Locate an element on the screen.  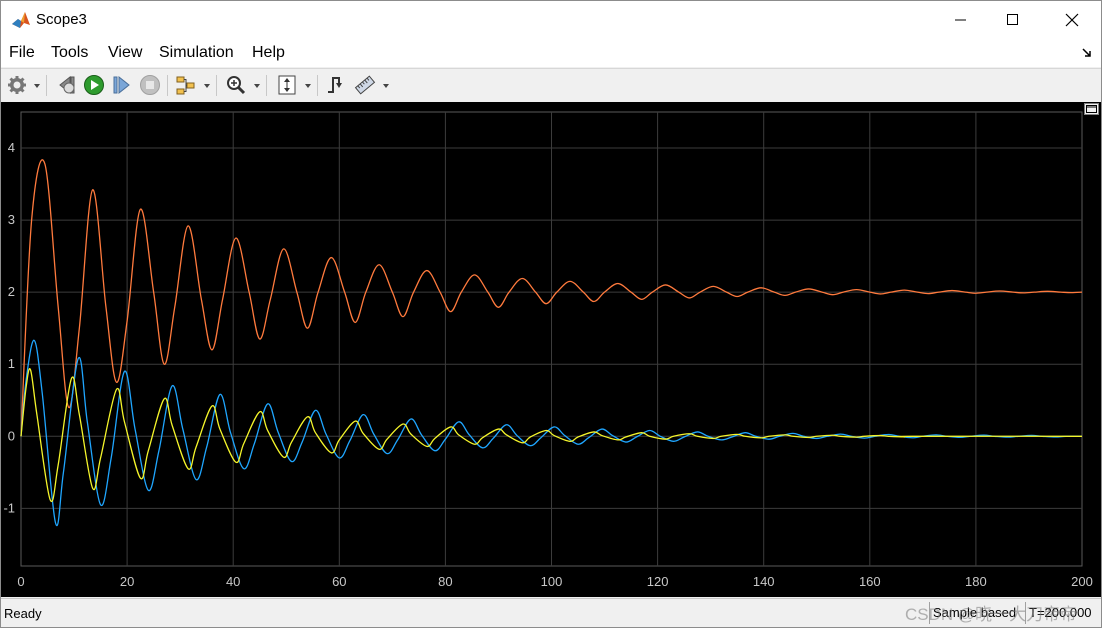
menu-simulation: Simulation is located at coordinates (196, 53).